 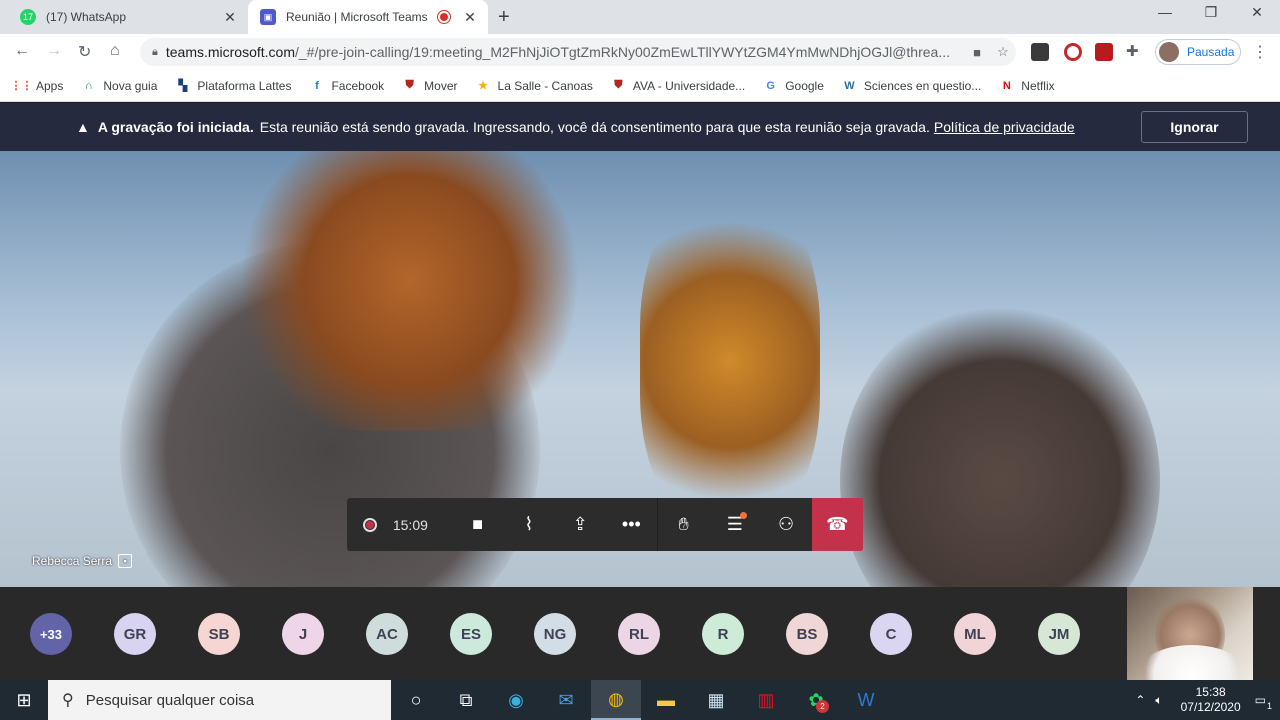 What do you see at coordinates (766, 700) in the screenshot?
I see `app-icon: ▥` at bounding box center [766, 700].